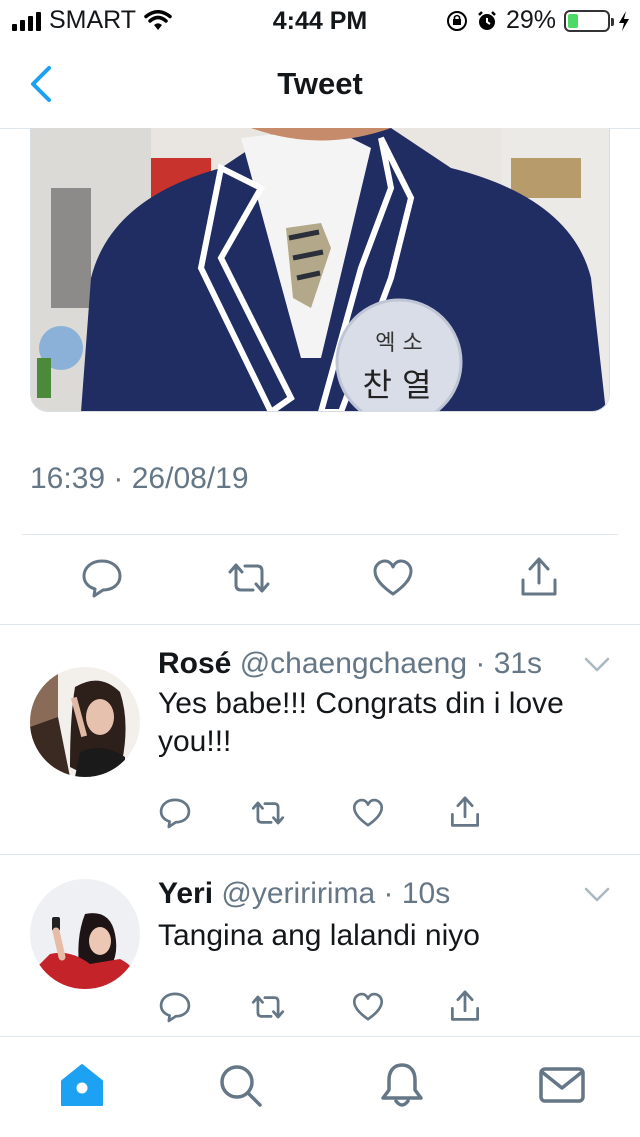 This screenshot has width=640, height=1137. Describe the element at coordinates (361, 722) in the screenshot. I see `reply-text: Yes babe!!! Congrats din i love you!!!` at that location.